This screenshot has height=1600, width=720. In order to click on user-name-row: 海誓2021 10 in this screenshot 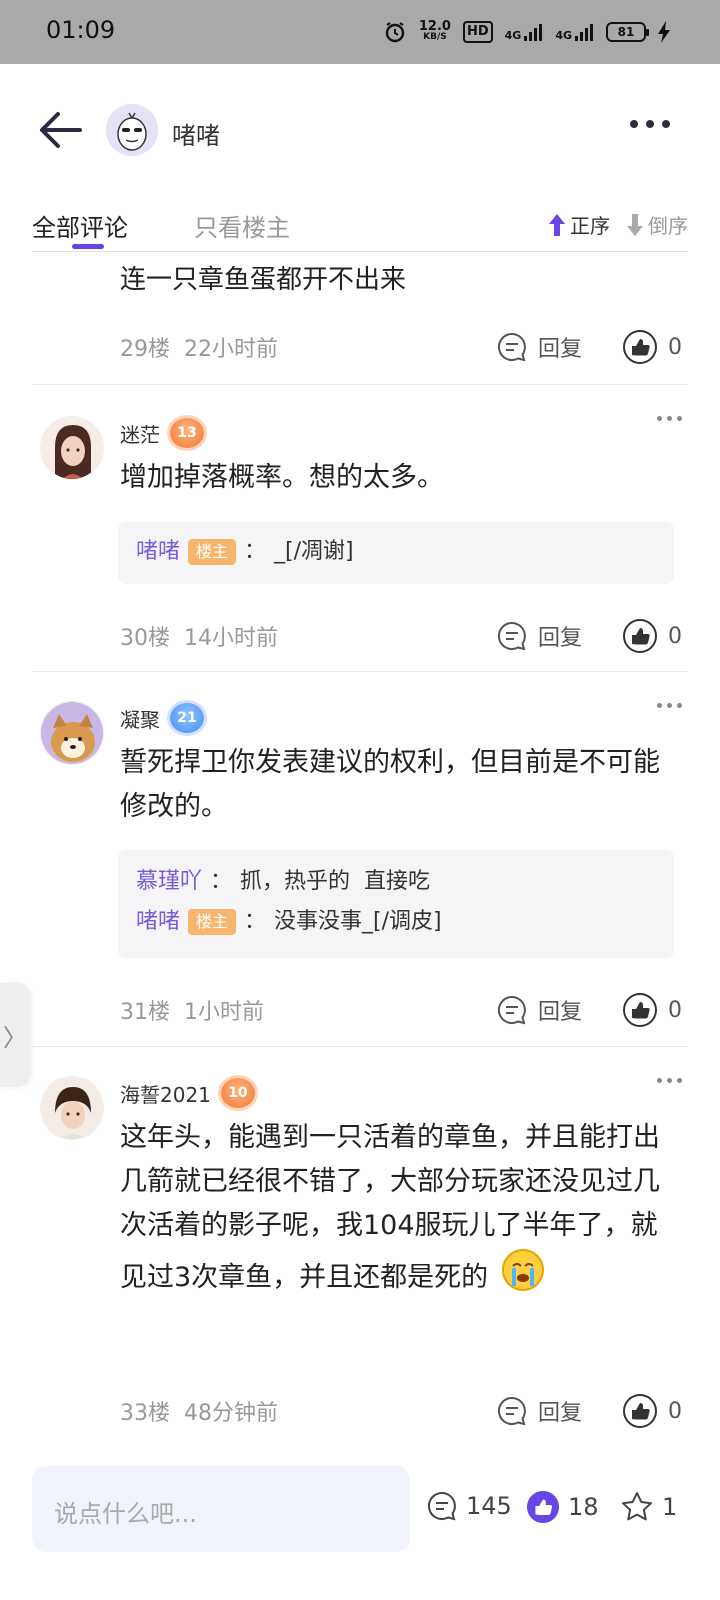, I will do `click(187, 1093)`.